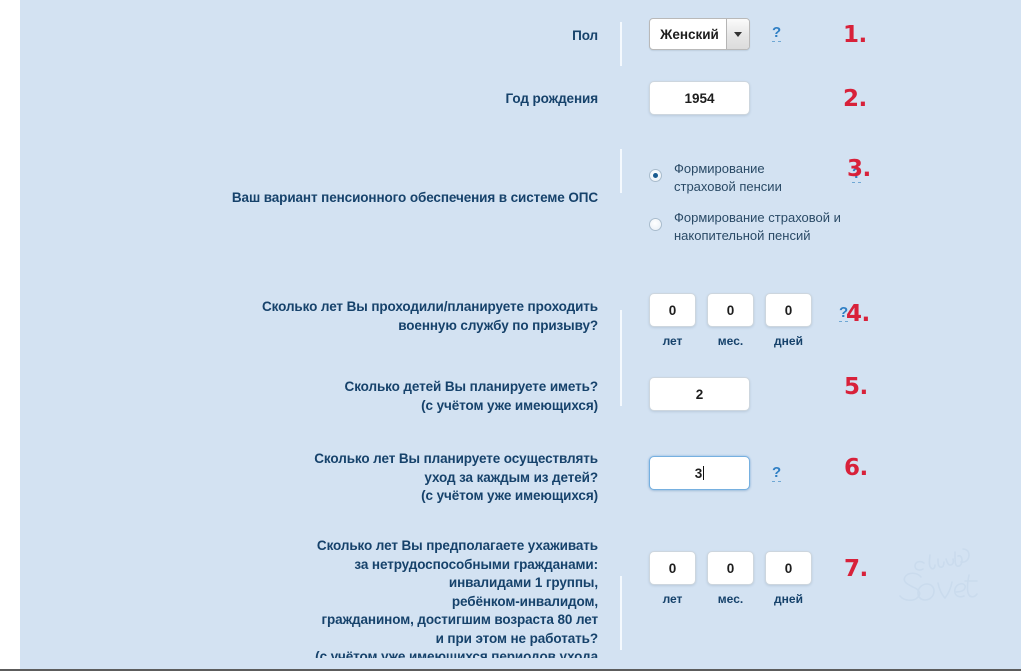 Image resolution: width=1021 pixels, height=671 pixels. Describe the element at coordinates (498, 325) in the screenshot. I see `military-service-label-line-2: военную службу по призыву?` at that location.